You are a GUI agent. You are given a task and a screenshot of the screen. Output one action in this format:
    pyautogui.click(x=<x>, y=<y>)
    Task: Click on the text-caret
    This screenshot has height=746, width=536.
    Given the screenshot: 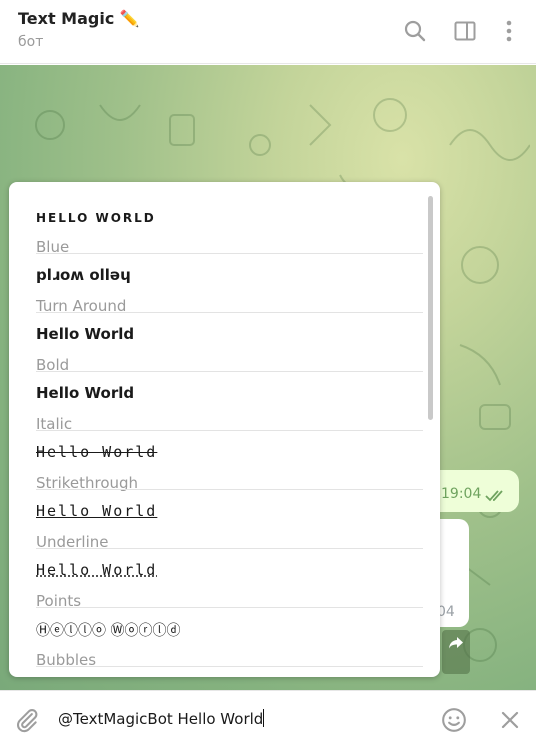 What is the action you would take?
    pyautogui.click(x=264, y=718)
    